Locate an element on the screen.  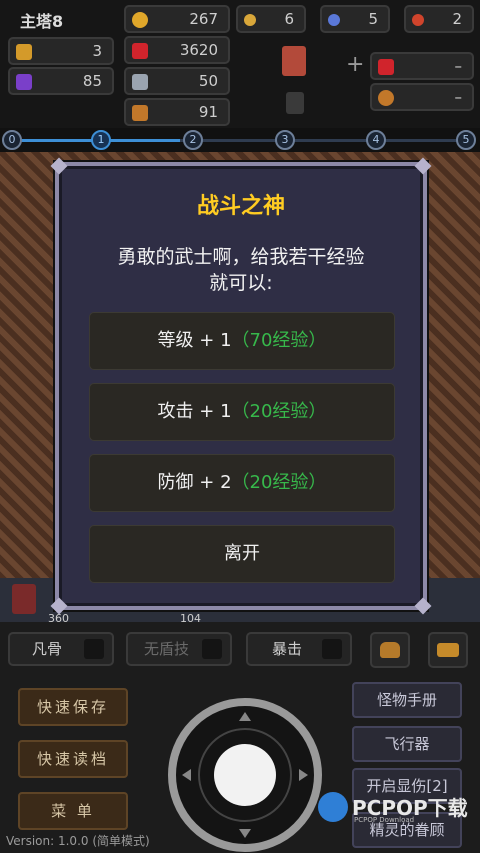
red-key-value: 2 is located at coordinates (457, 19).